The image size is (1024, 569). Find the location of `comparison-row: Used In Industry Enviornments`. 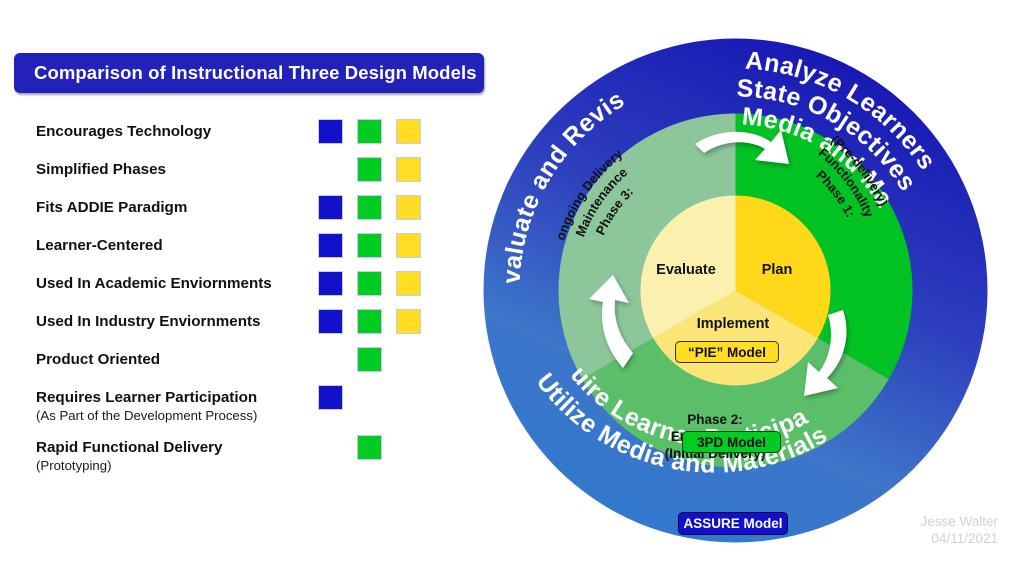

comparison-row: Used In Industry Enviornments is located at coordinates (235, 329).